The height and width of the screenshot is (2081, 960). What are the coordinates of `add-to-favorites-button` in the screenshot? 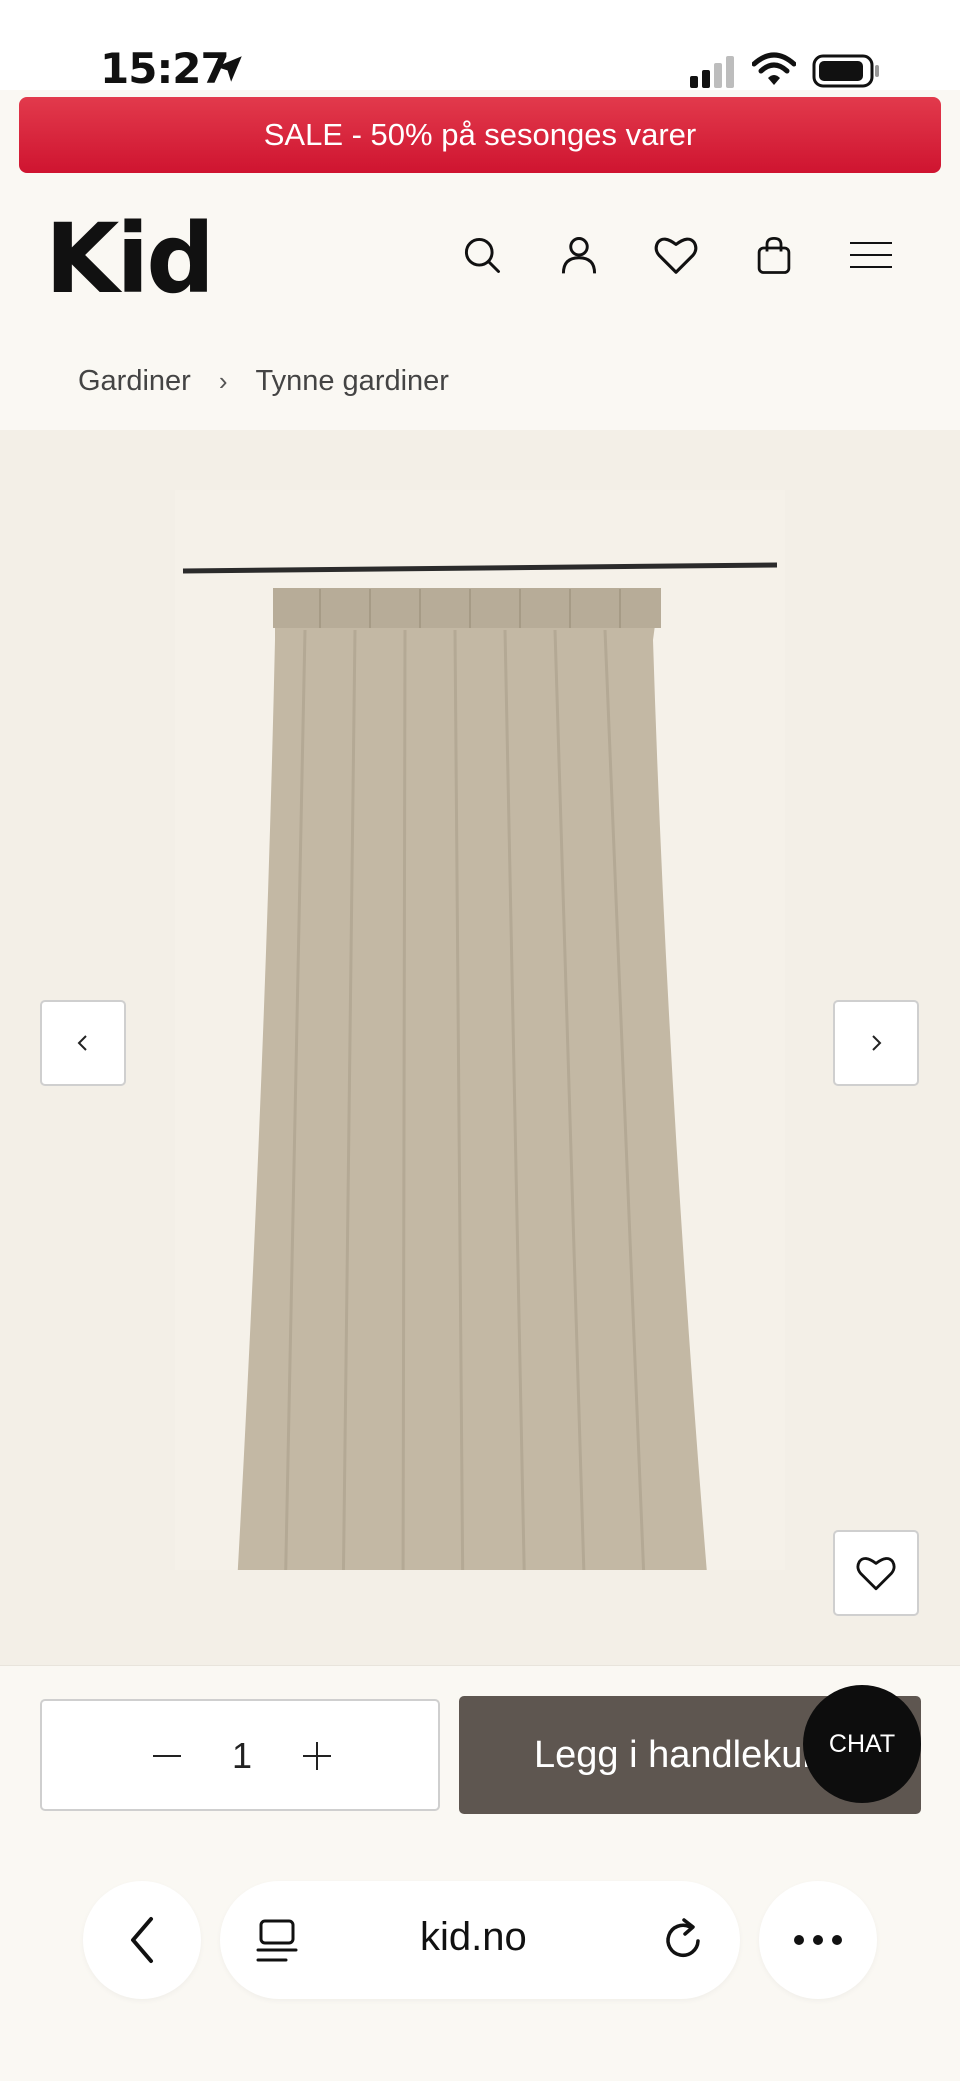 It's located at (876, 1573).